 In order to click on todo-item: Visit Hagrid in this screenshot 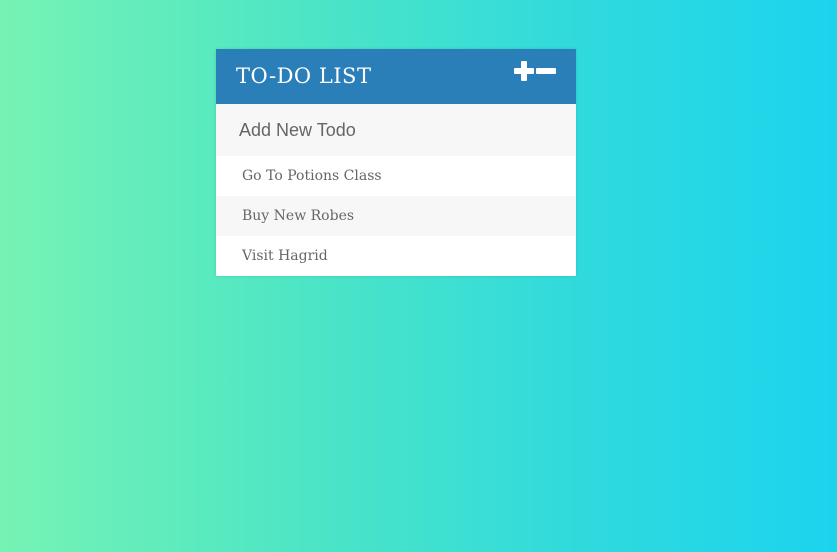, I will do `click(396, 256)`.